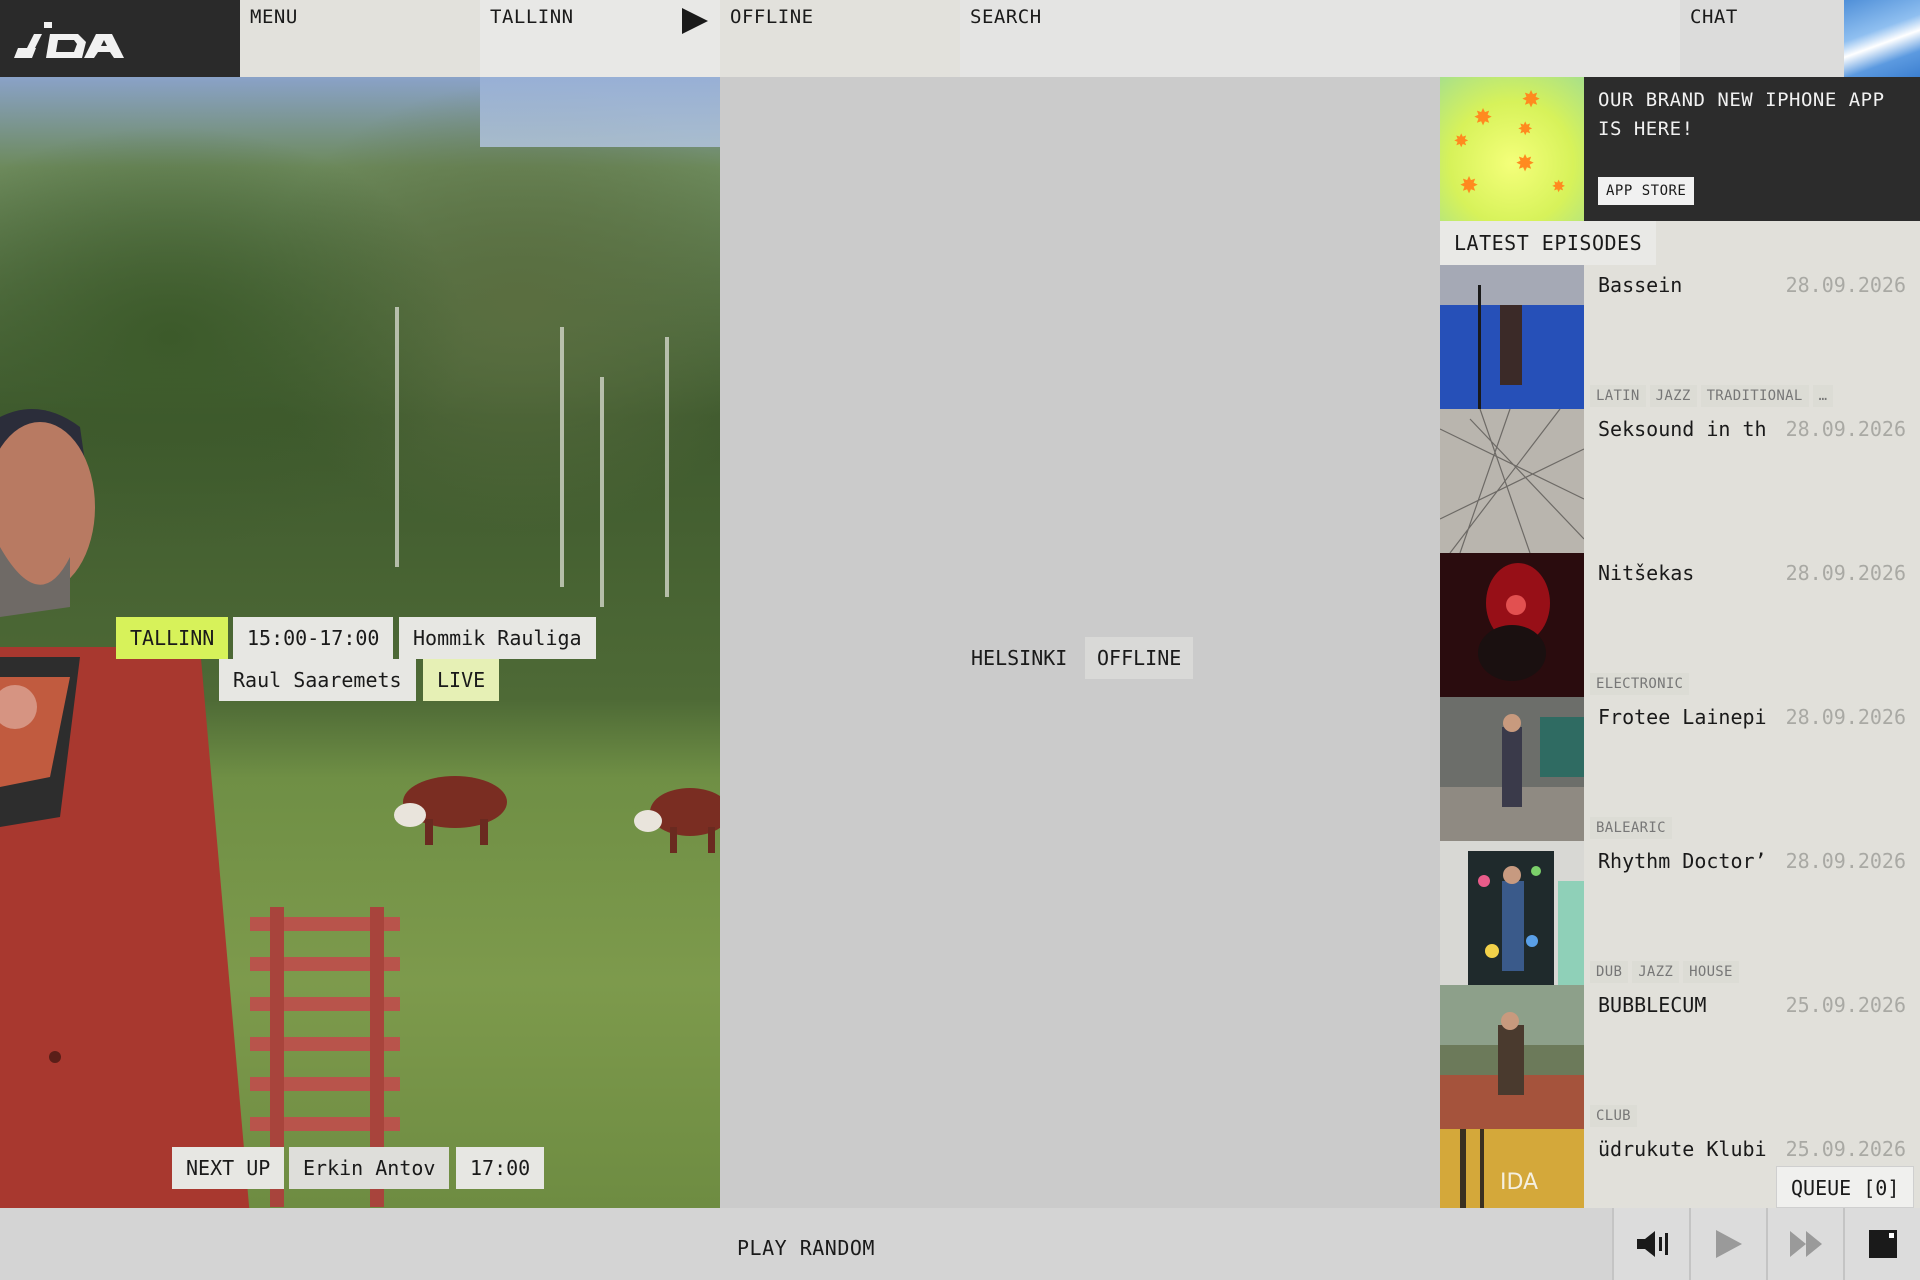  What do you see at coordinates (1685, 429) in the screenshot?
I see `episode-title: Seksound in th` at bounding box center [1685, 429].